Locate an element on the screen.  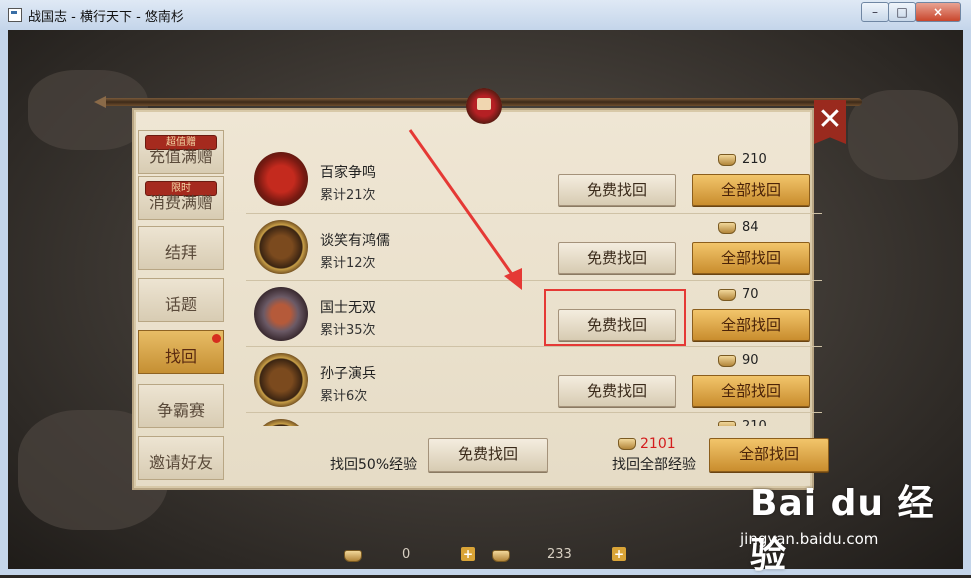
silver-amount: 233 is located at coordinates (559, 554).